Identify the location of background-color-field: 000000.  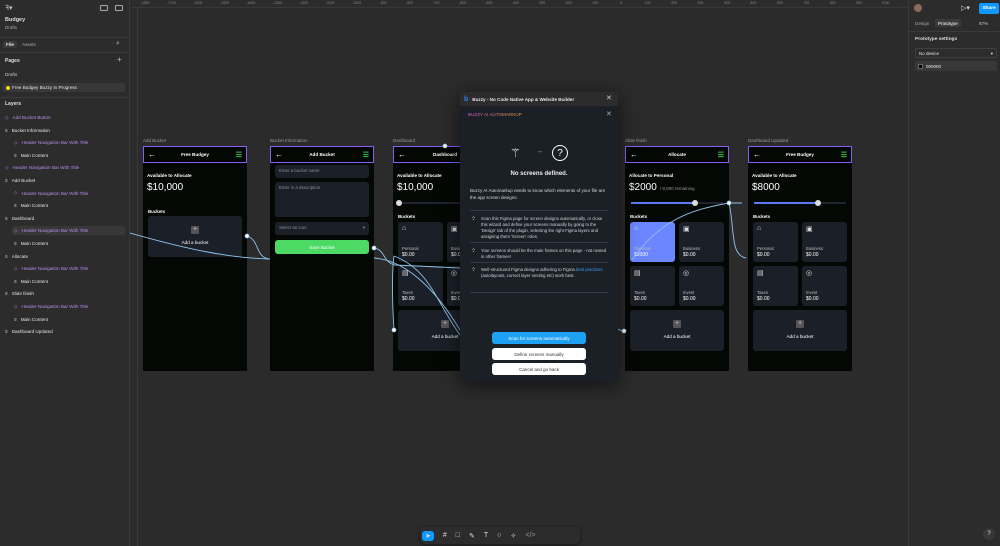
(956, 66).